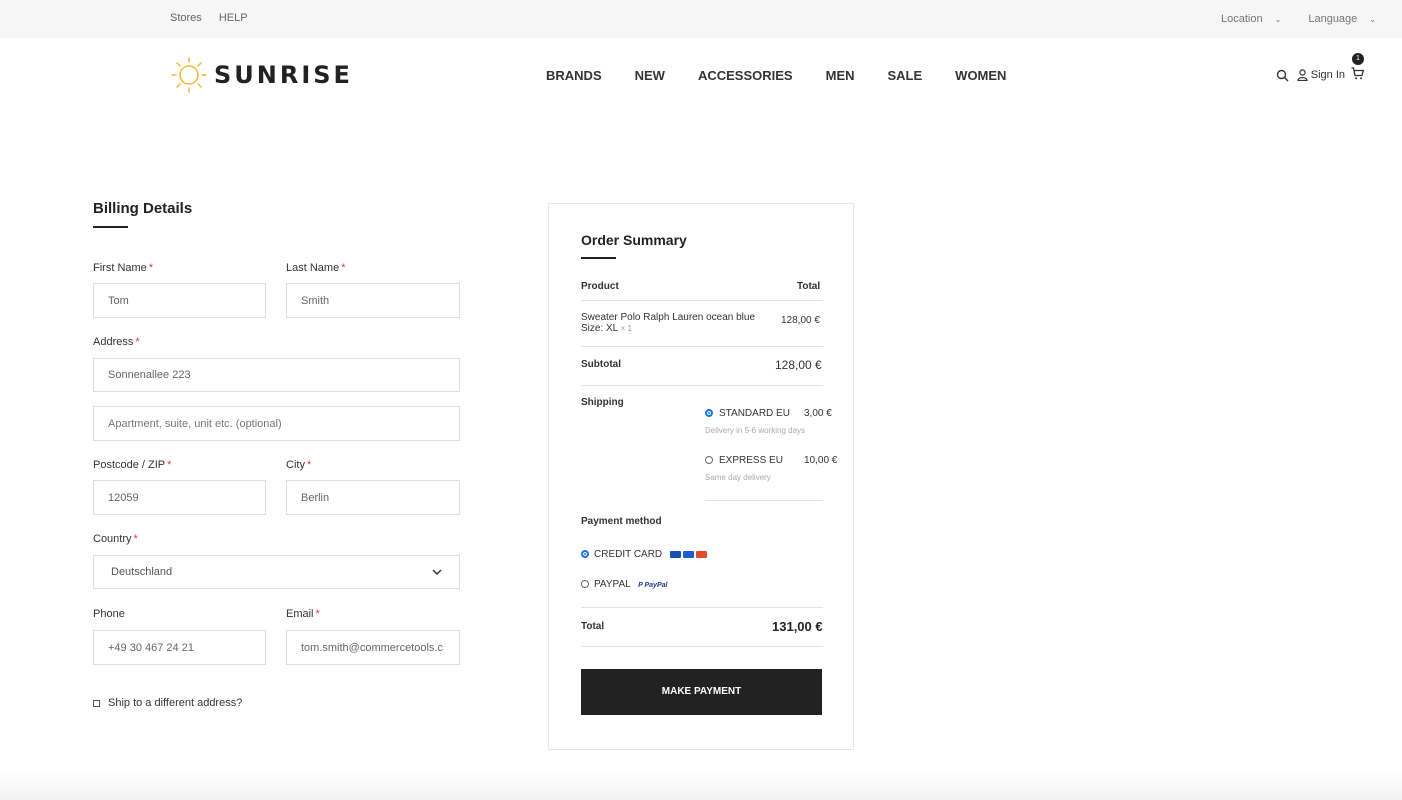  Describe the element at coordinates (143, 208) in the screenshot. I see `billing-title: Billing Details` at that location.